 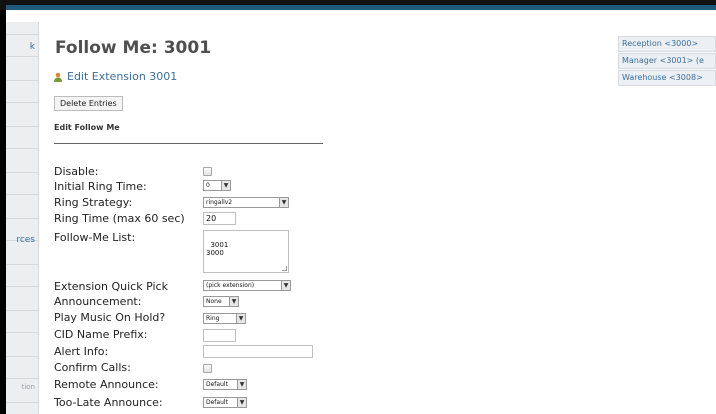 I want to click on resize-handle-icon, so click(x=284, y=268).